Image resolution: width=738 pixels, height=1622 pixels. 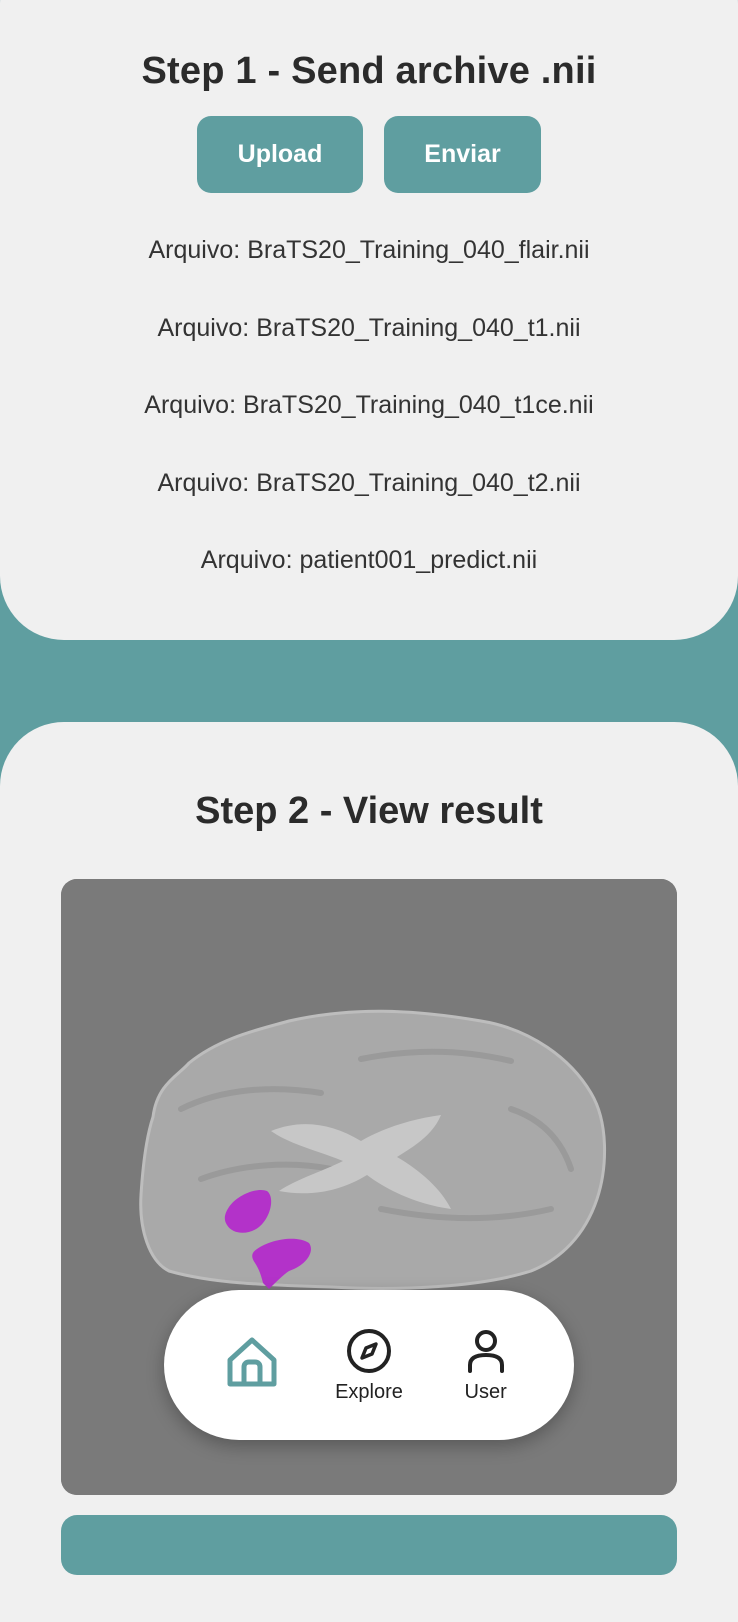 I want to click on file-name: BraTS20_Training_040_flair.nii, so click(x=418, y=250).